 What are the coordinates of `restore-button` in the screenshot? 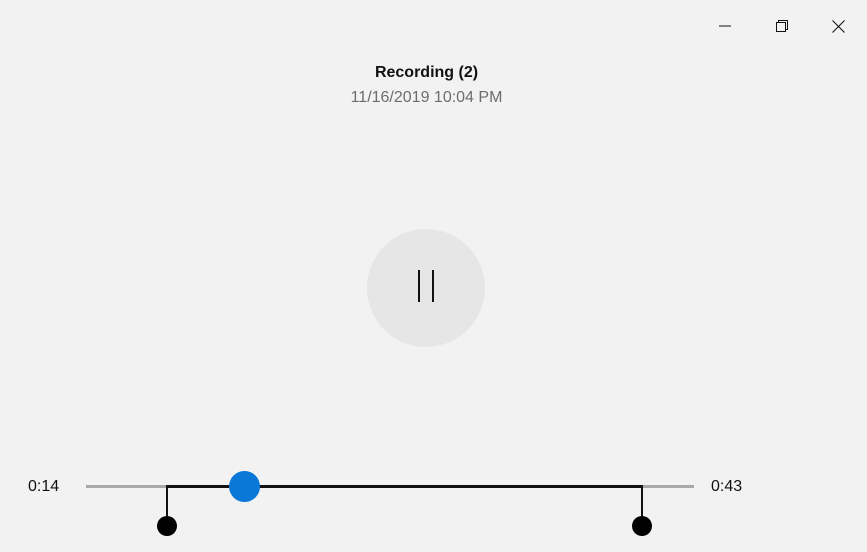 It's located at (781, 26).